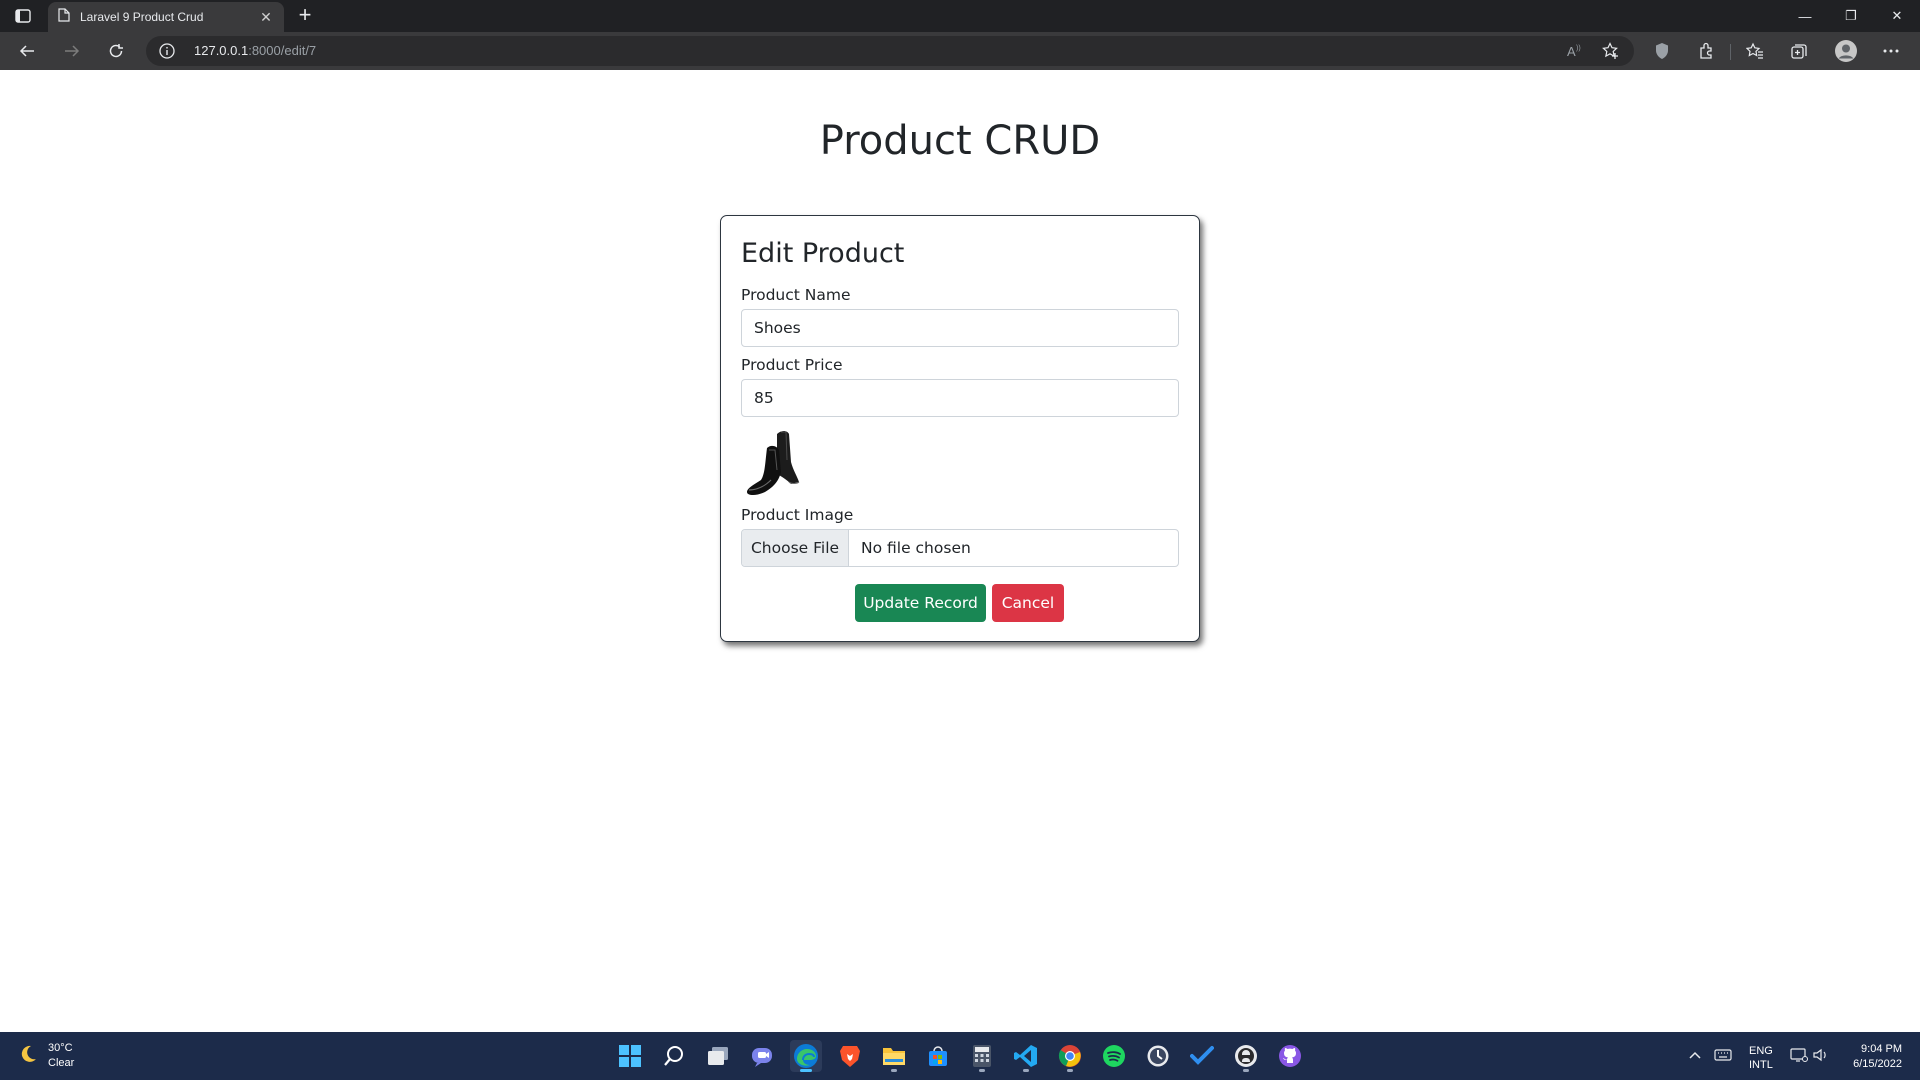 The height and width of the screenshot is (1080, 1920). What do you see at coordinates (1028, 603) in the screenshot?
I see `cancel-button: Cancel` at bounding box center [1028, 603].